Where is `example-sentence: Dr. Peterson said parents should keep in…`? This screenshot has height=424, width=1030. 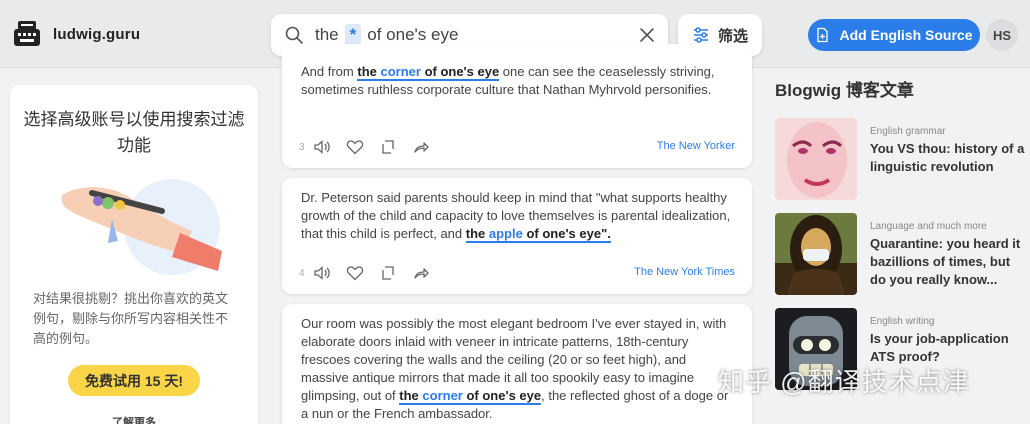
example-sentence: Dr. Peterson said parents should keep in… is located at coordinates (519, 216).